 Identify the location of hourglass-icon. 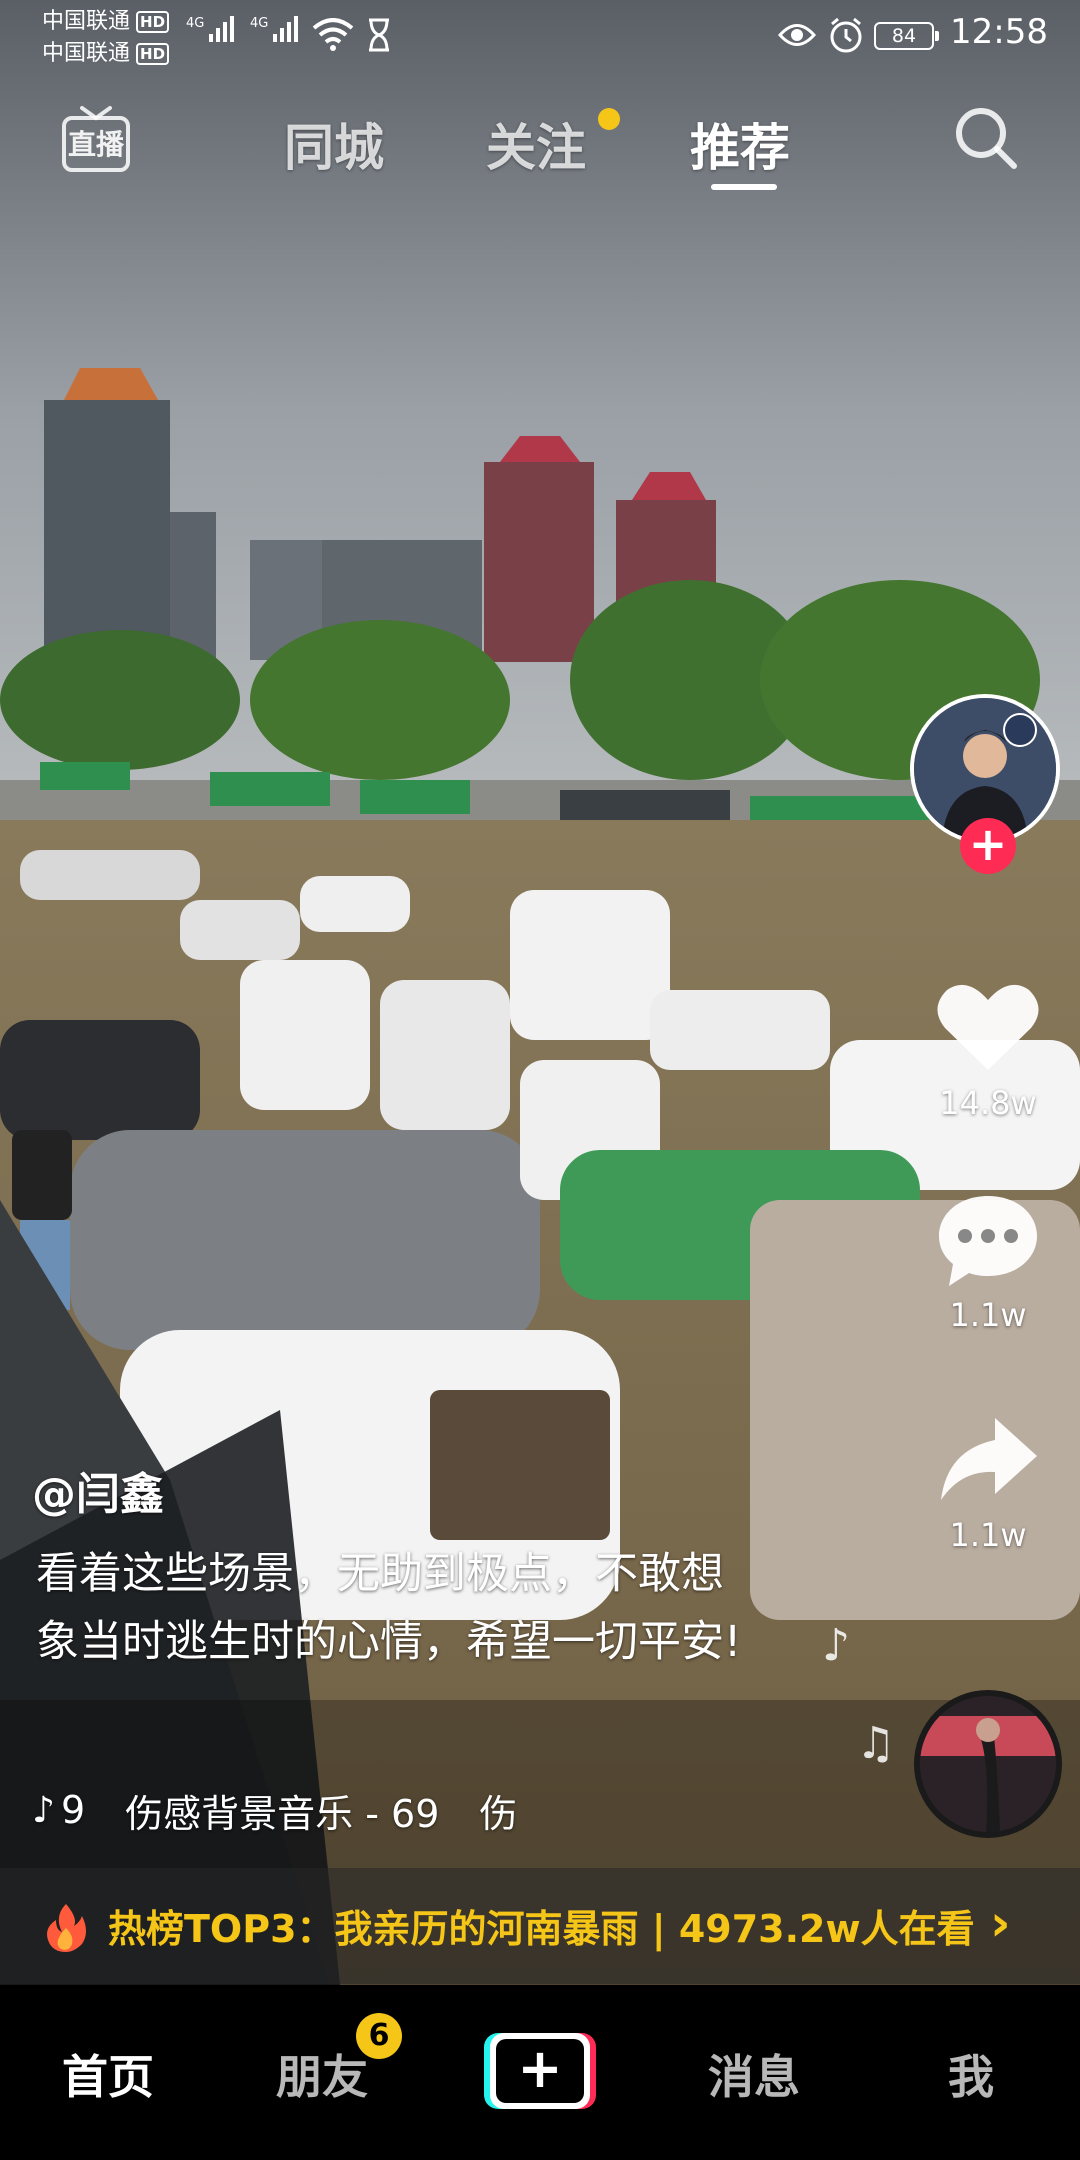
(379, 35).